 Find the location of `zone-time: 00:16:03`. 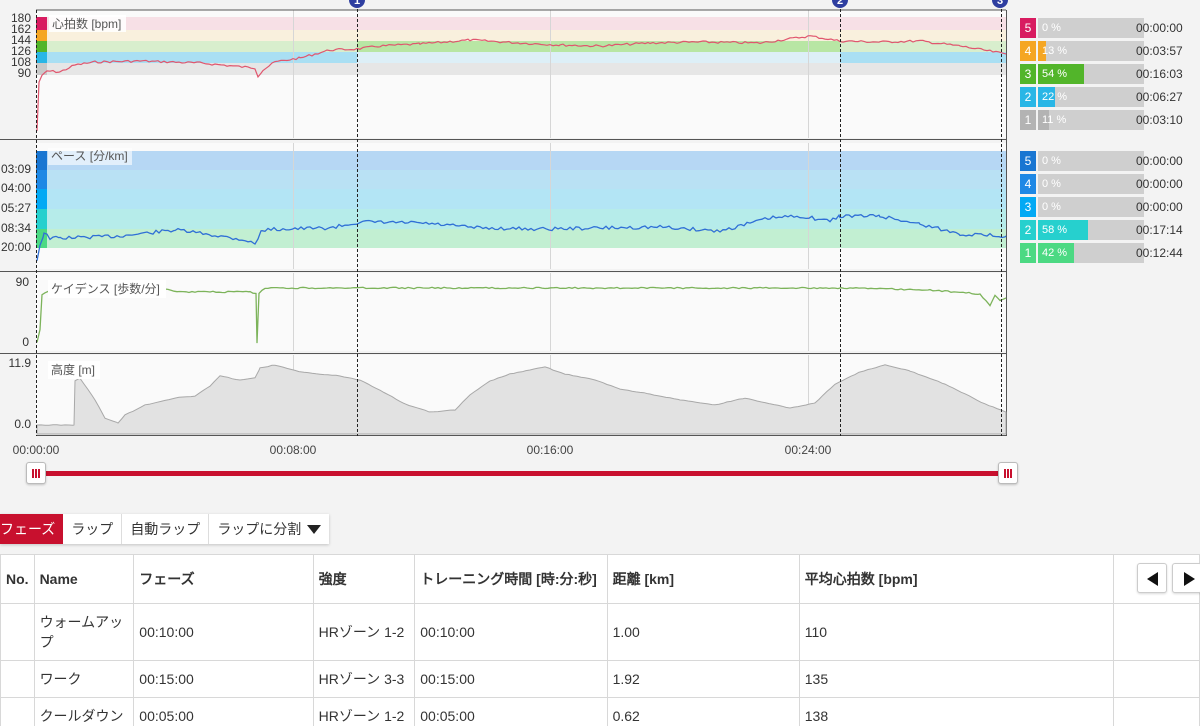

zone-time: 00:16:03 is located at coordinates (1159, 74).